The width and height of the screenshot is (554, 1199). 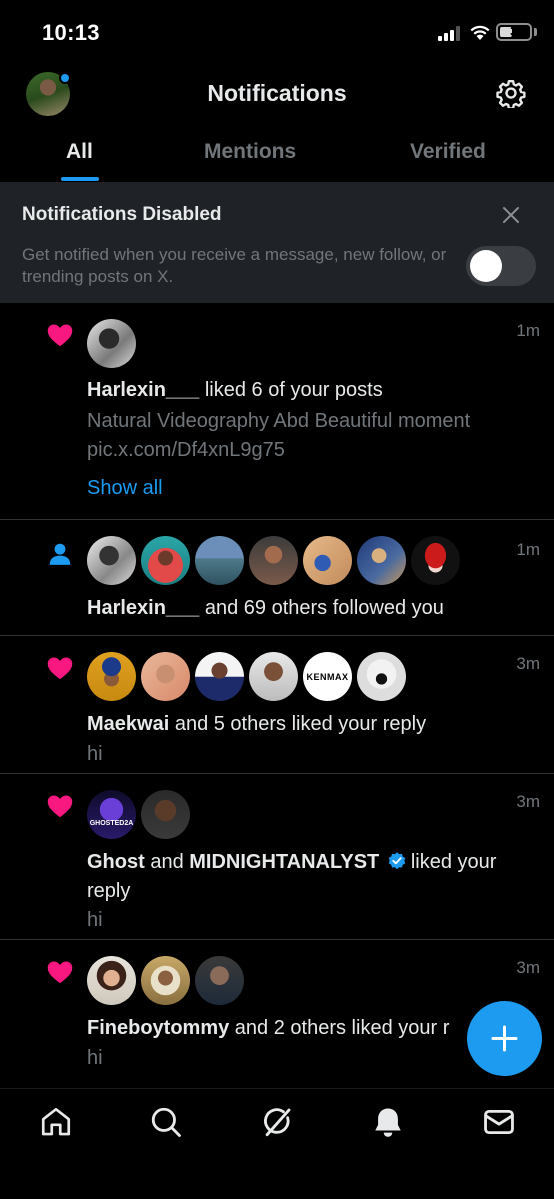 What do you see at coordinates (448, 152) in the screenshot?
I see `tab-verified: Verified` at bounding box center [448, 152].